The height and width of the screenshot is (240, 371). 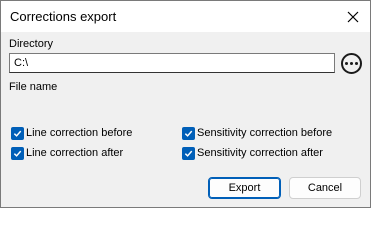 What do you see at coordinates (75, 153) in the screenshot?
I see `checkbox-line-after-label: Line correction after` at bounding box center [75, 153].